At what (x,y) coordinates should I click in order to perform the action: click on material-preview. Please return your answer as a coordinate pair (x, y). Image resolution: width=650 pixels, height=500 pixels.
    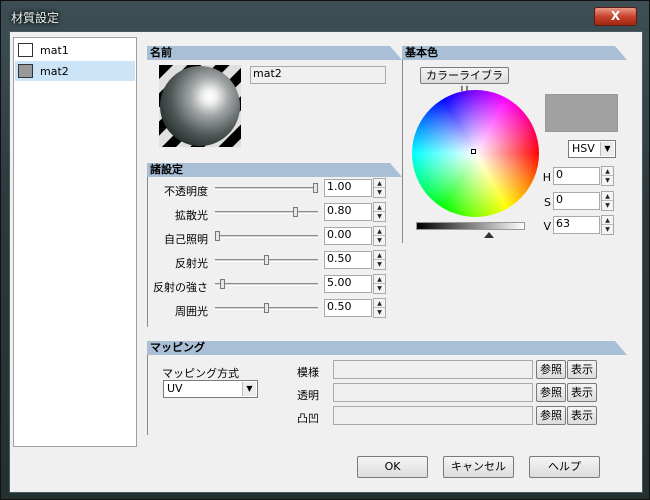
    Looking at the image, I should click on (200, 106).